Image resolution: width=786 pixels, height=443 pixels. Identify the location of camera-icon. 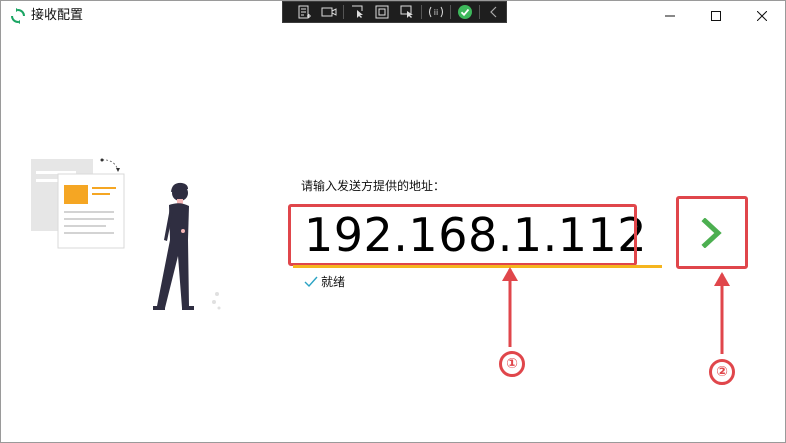
(329, 12).